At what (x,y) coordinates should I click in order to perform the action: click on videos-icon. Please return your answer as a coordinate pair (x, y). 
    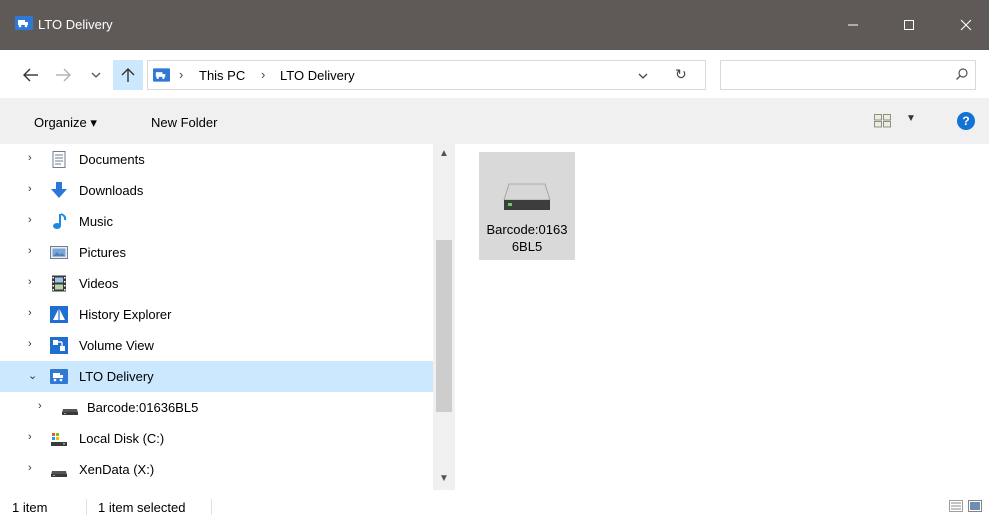
    Looking at the image, I should click on (59, 283).